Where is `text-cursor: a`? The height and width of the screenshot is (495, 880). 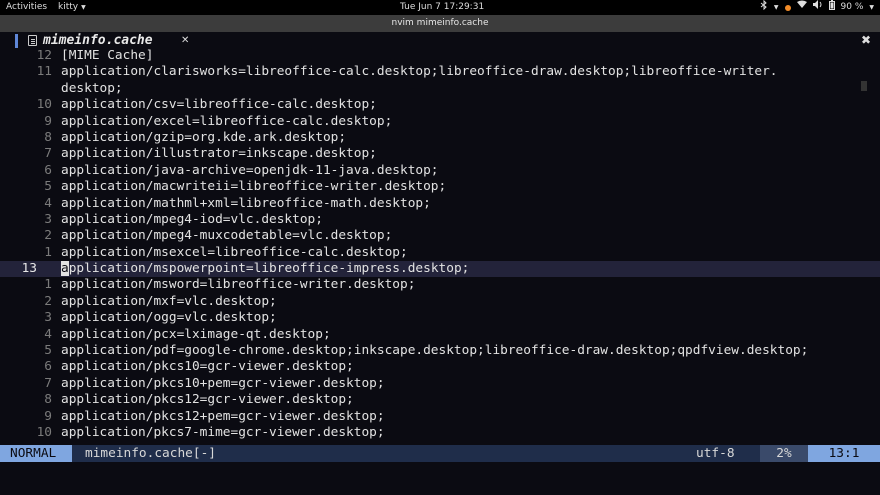 text-cursor: a is located at coordinates (65, 269).